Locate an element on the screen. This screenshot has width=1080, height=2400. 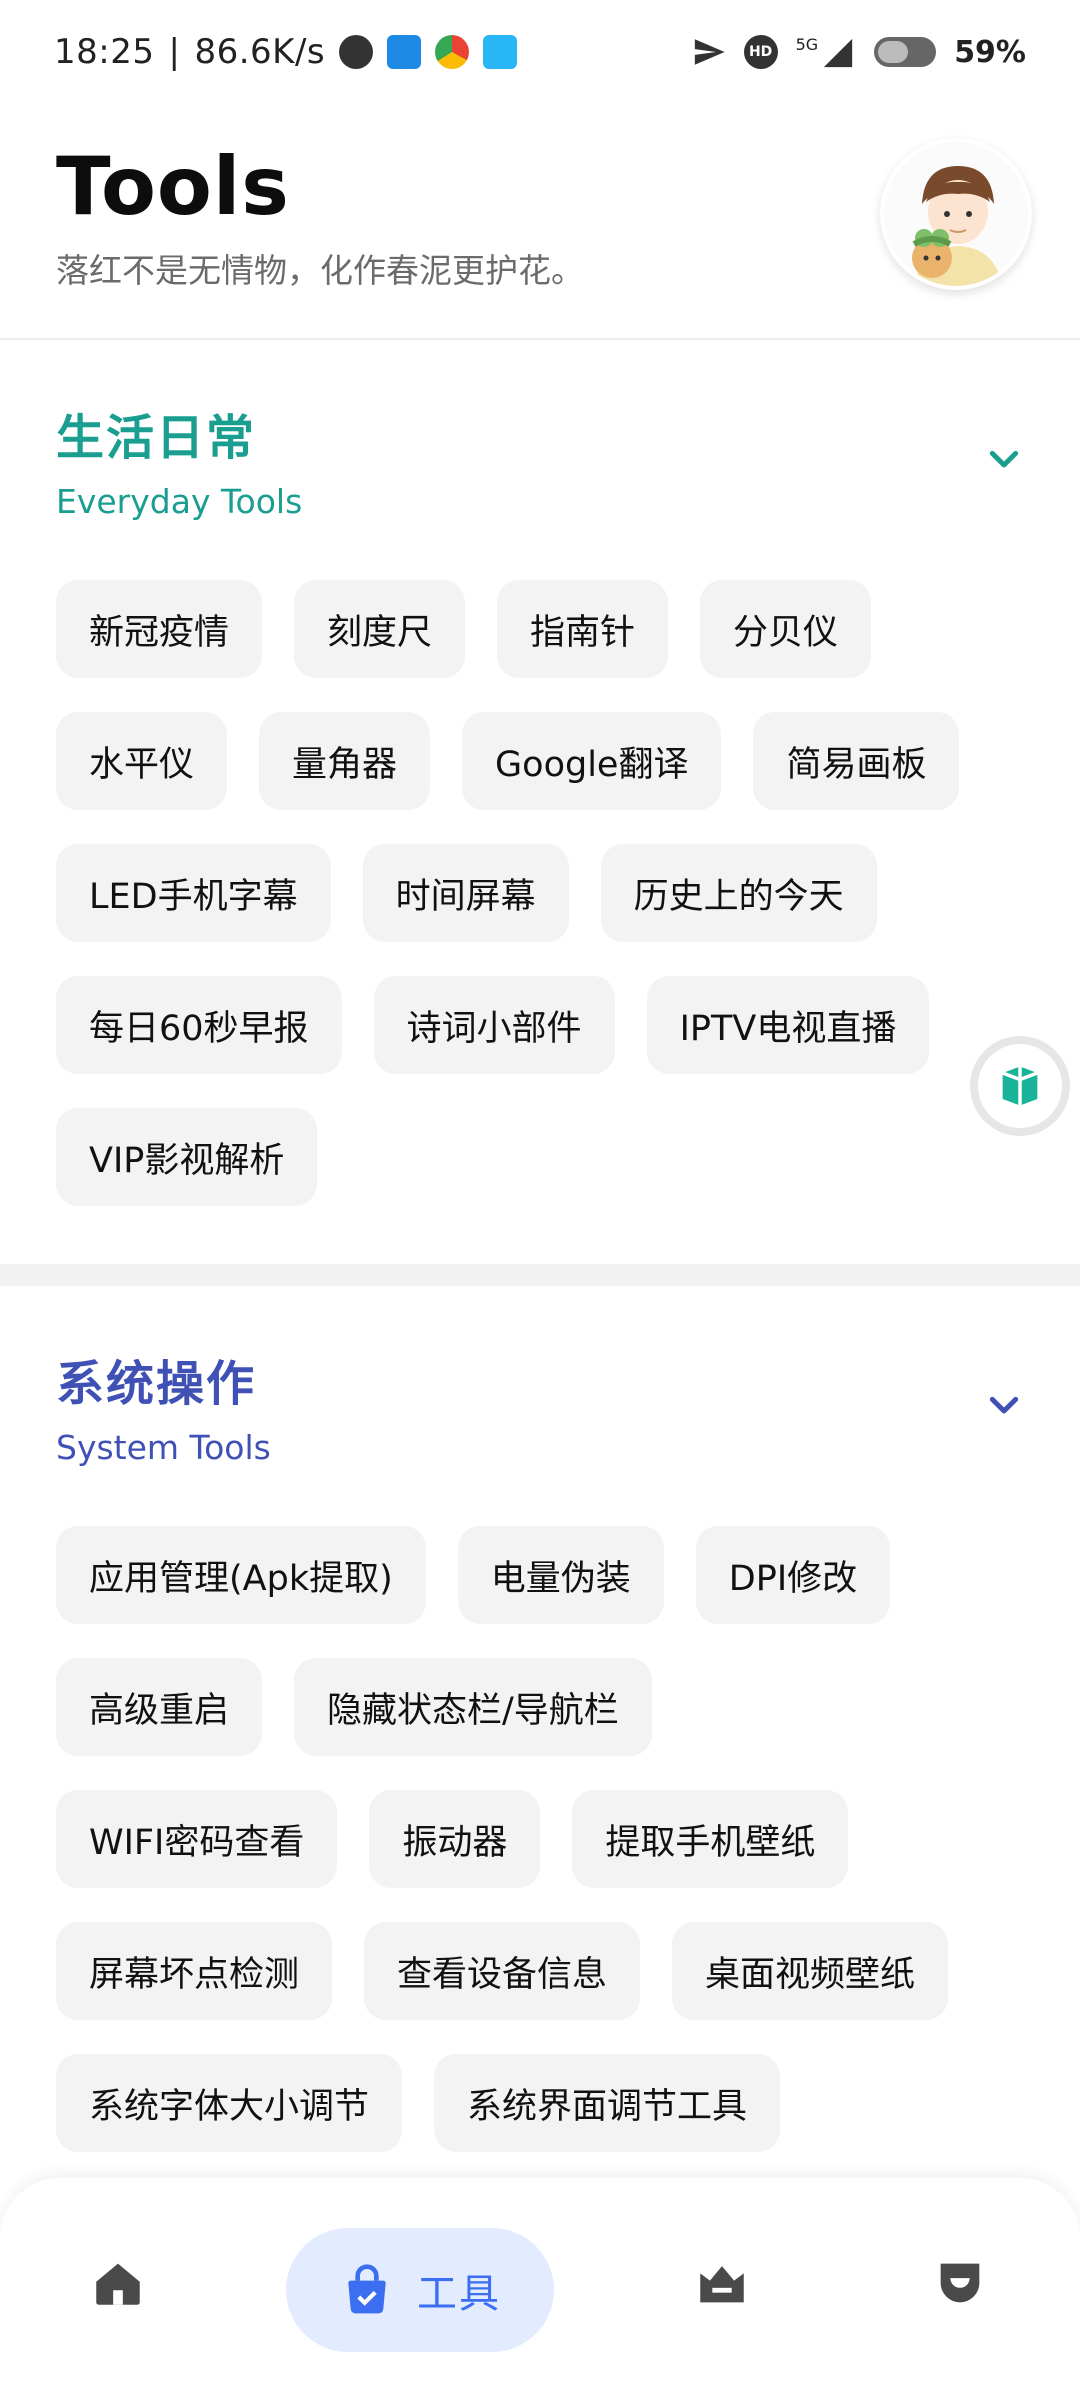
tool-chip-dpi: DPI修改 is located at coordinates (793, 1575).